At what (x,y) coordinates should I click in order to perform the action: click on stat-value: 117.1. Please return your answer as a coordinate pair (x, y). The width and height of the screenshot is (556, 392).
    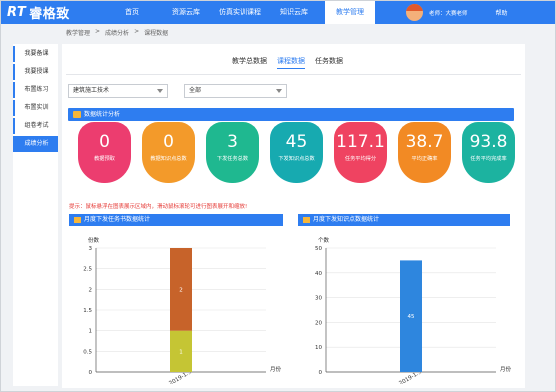
    Looking at the image, I should click on (360, 142).